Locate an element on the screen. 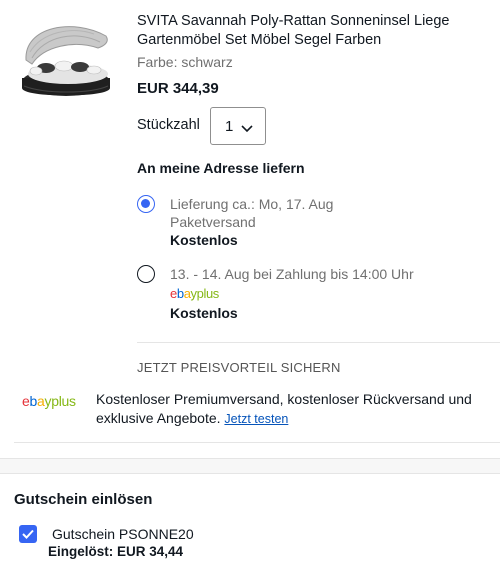 This screenshot has width=500, height=574. quantity-value: 1 is located at coordinates (229, 126).